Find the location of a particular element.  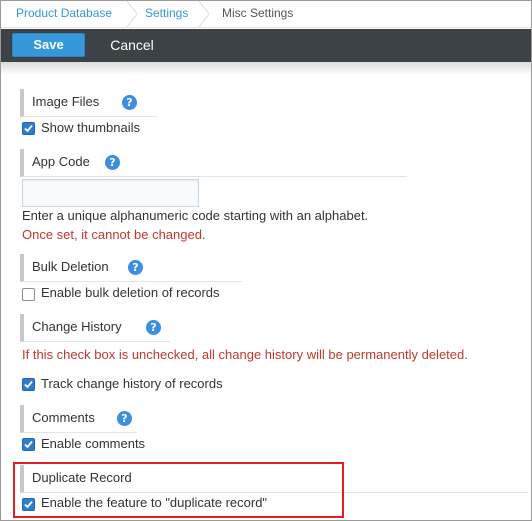

breadcrumb-misc-settings: Misc Settings is located at coordinates (258, 13).